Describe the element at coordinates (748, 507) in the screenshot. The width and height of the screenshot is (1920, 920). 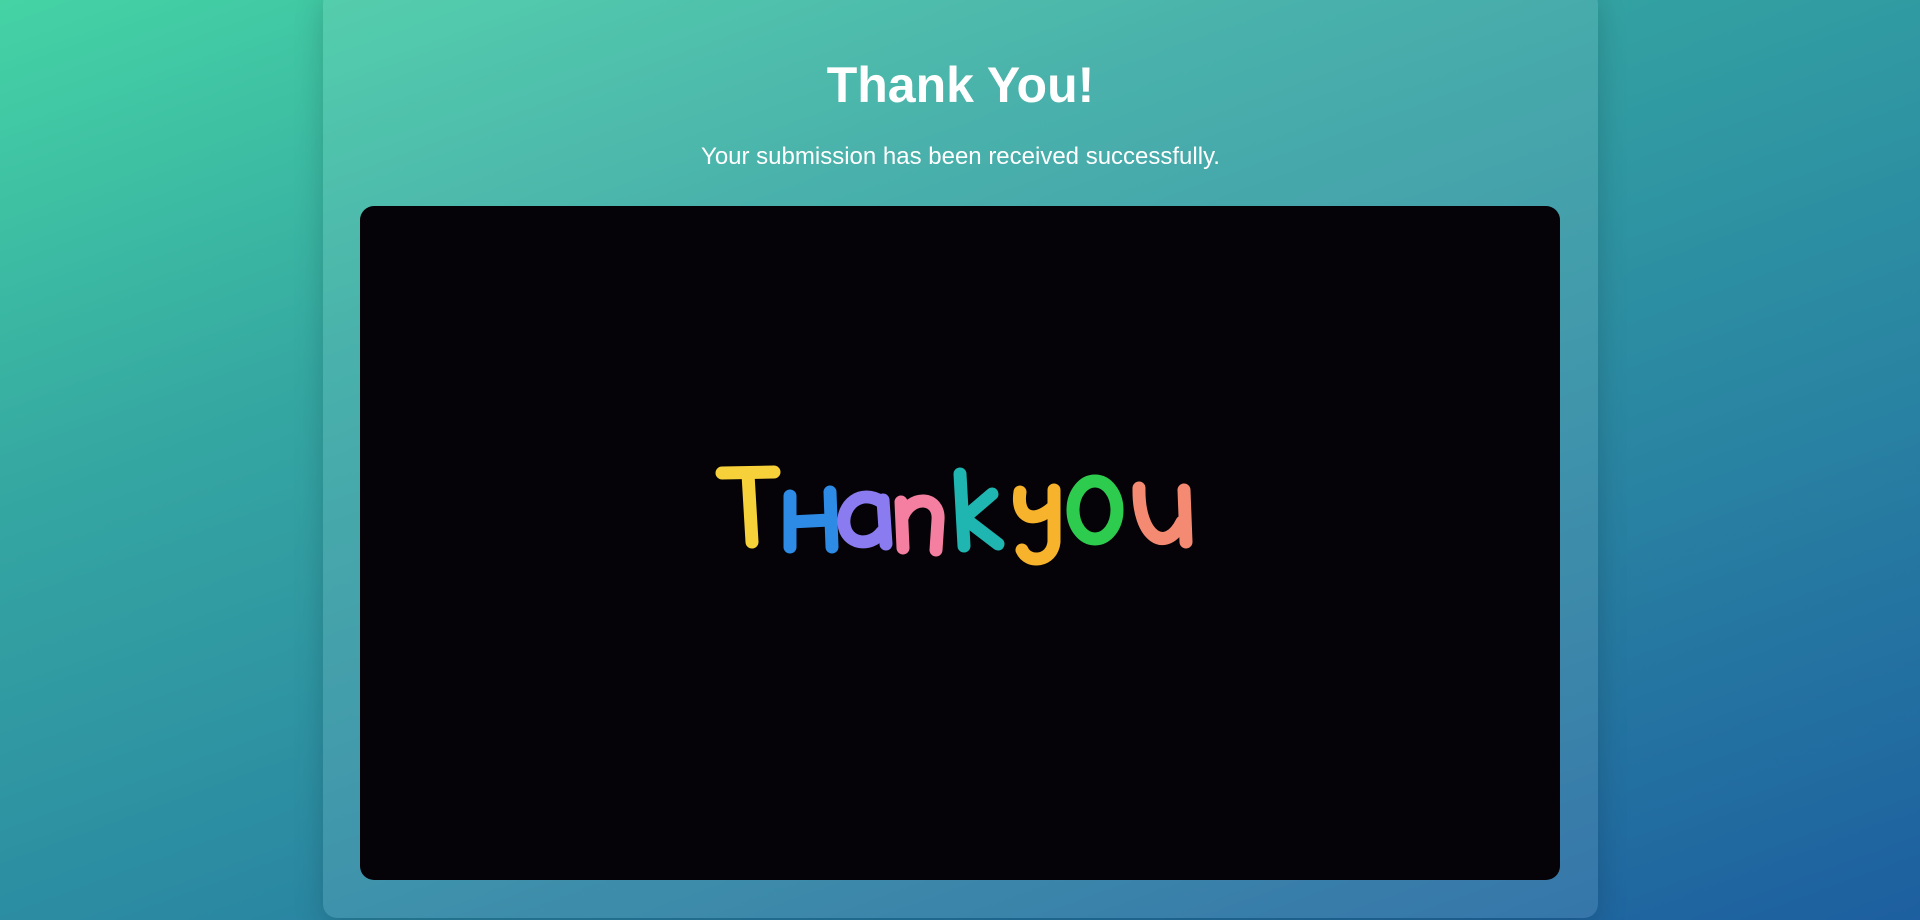
I see `letter-t-graphic` at that location.